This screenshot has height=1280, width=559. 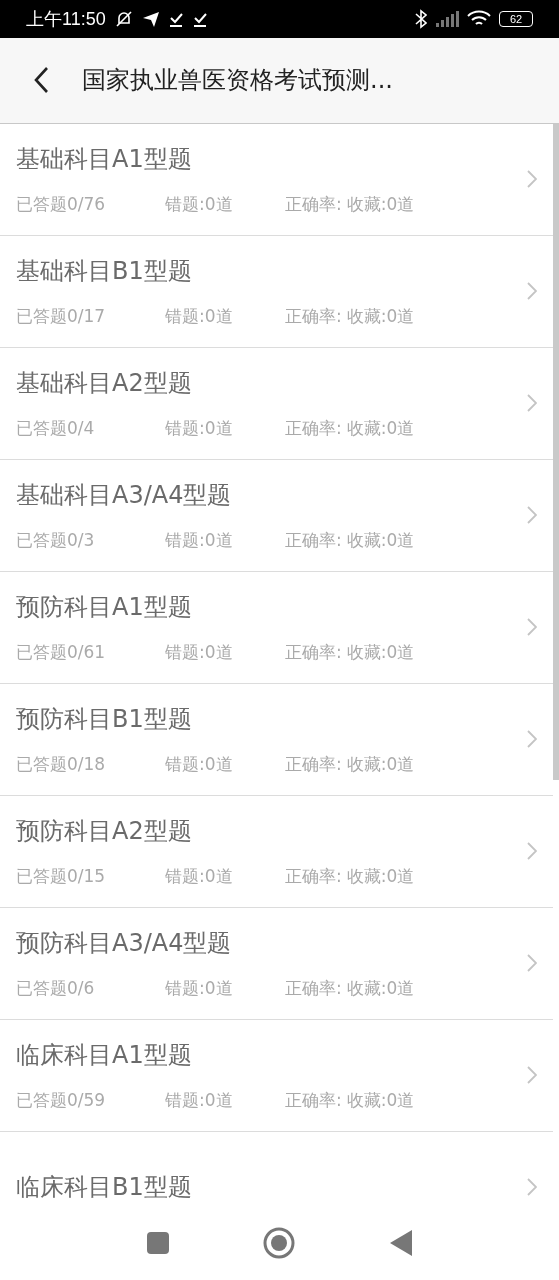 What do you see at coordinates (104, 271) in the screenshot?
I see `item-title: 基础科目B1型题` at bounding box center [104, 271].